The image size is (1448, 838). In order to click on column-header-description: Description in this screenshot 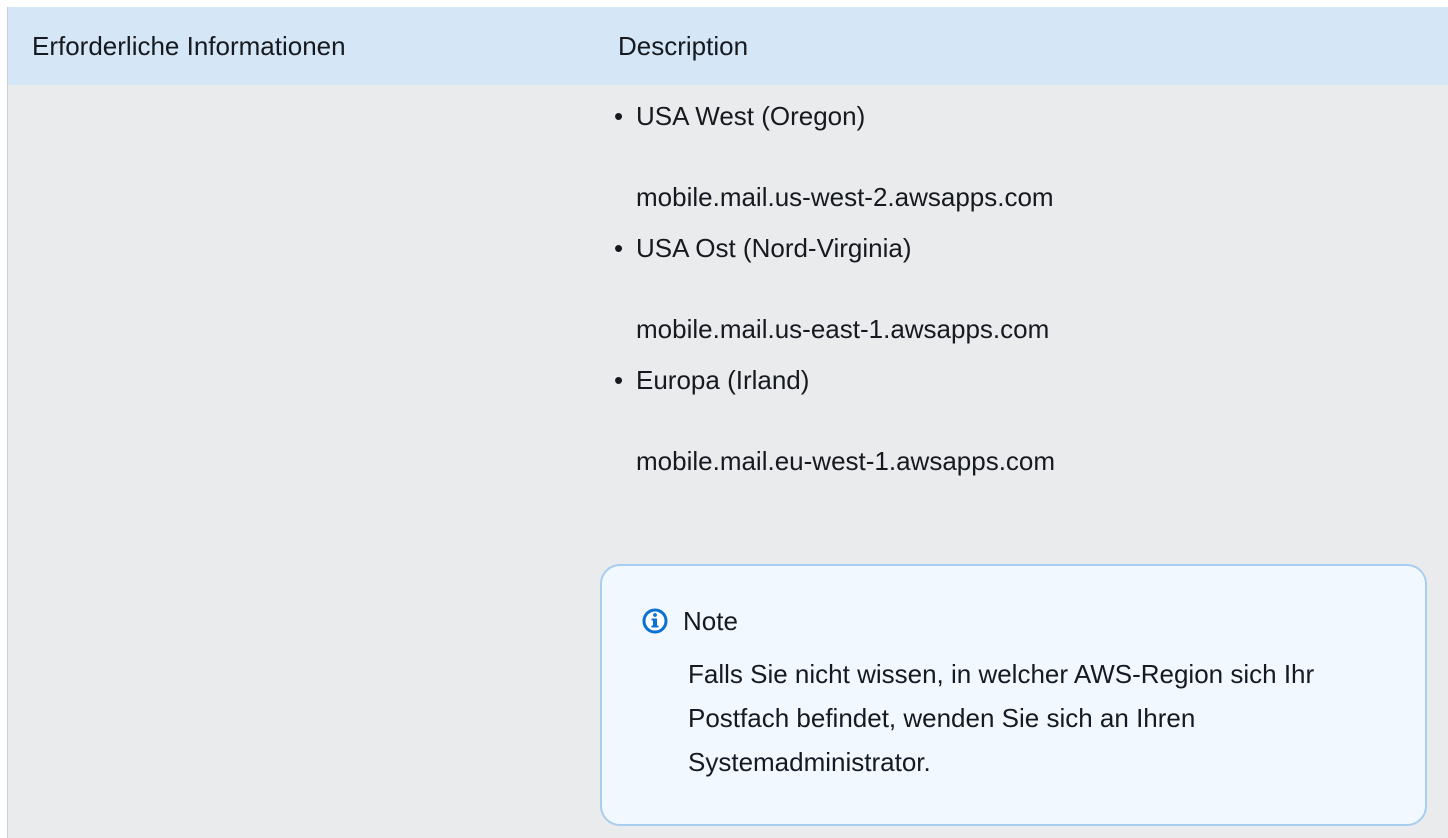, I will do `click(683, 46)`.